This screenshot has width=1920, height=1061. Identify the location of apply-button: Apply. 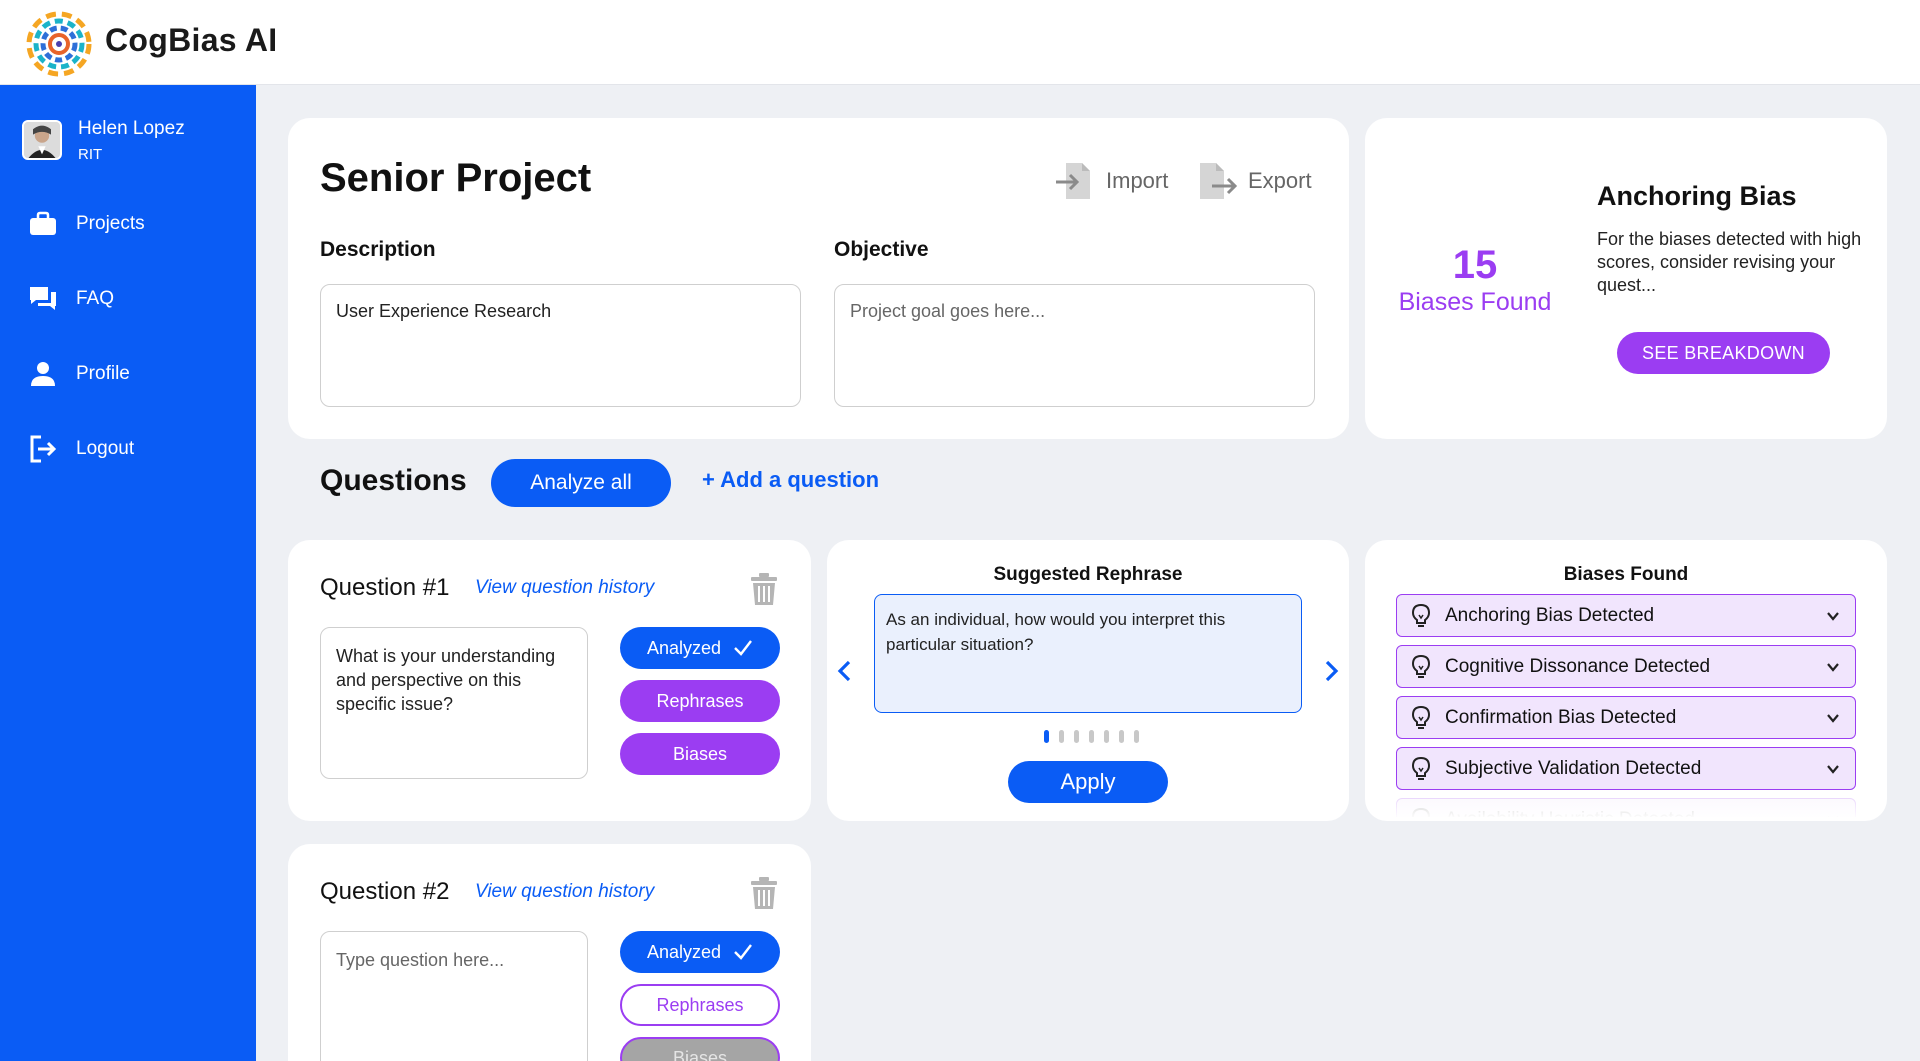
(1088, 782).